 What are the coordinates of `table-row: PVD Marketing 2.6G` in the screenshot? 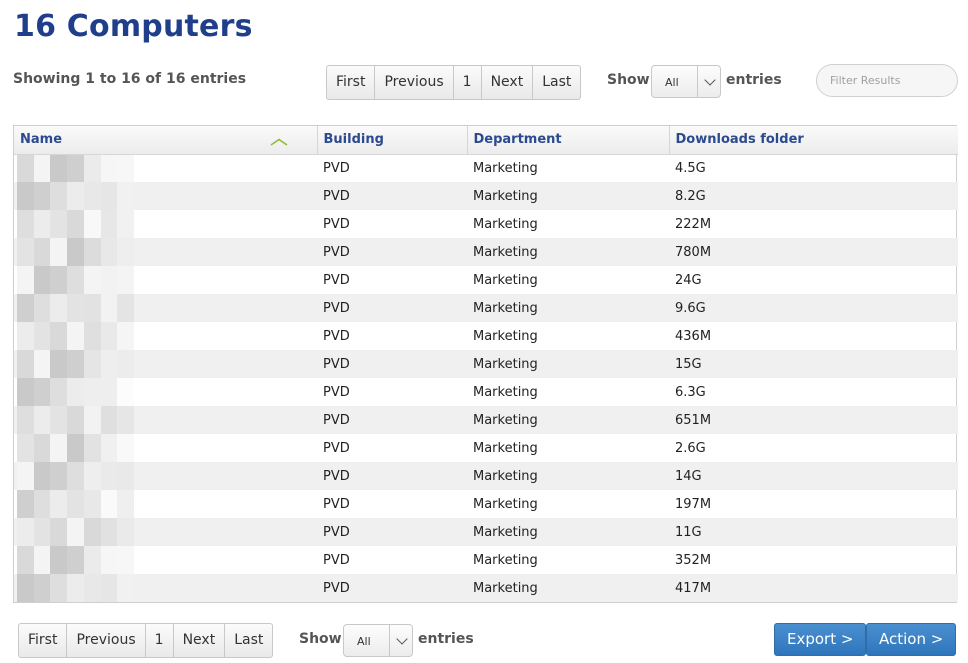 It's located at (486, 448).